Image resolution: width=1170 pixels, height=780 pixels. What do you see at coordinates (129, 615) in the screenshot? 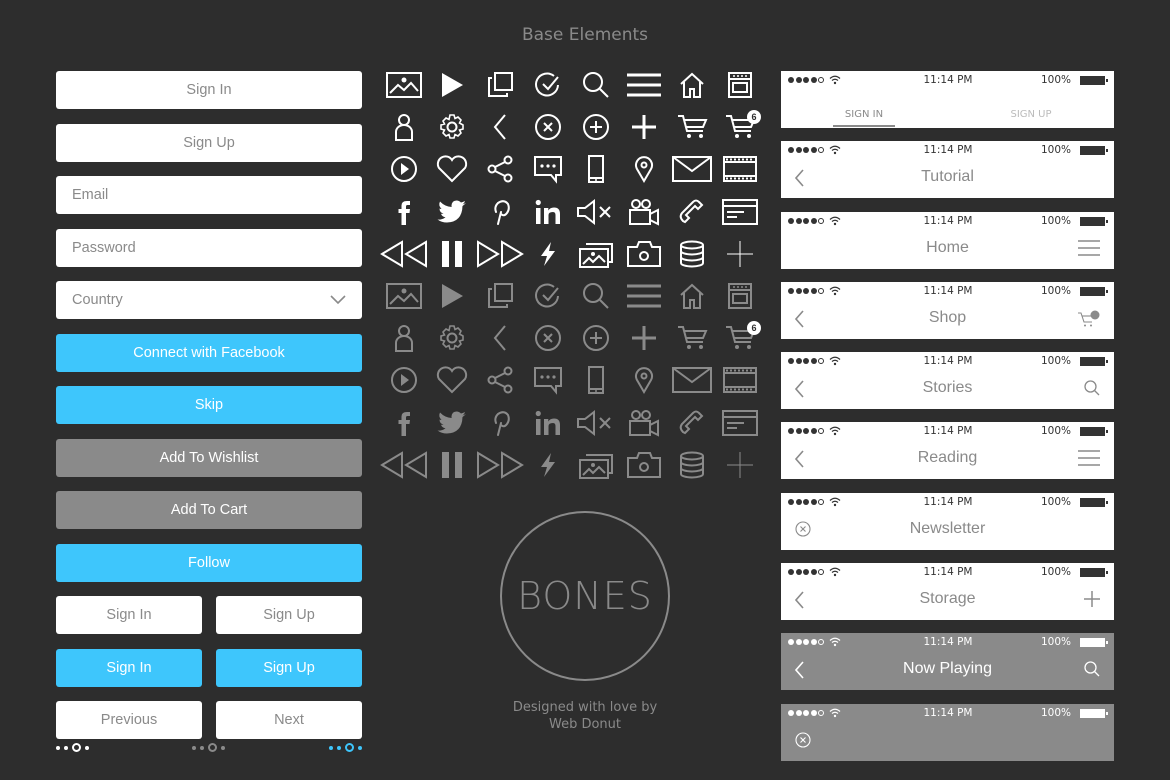
I see `sign-in-small-button: Sign In` at bounding box center [129, 615].